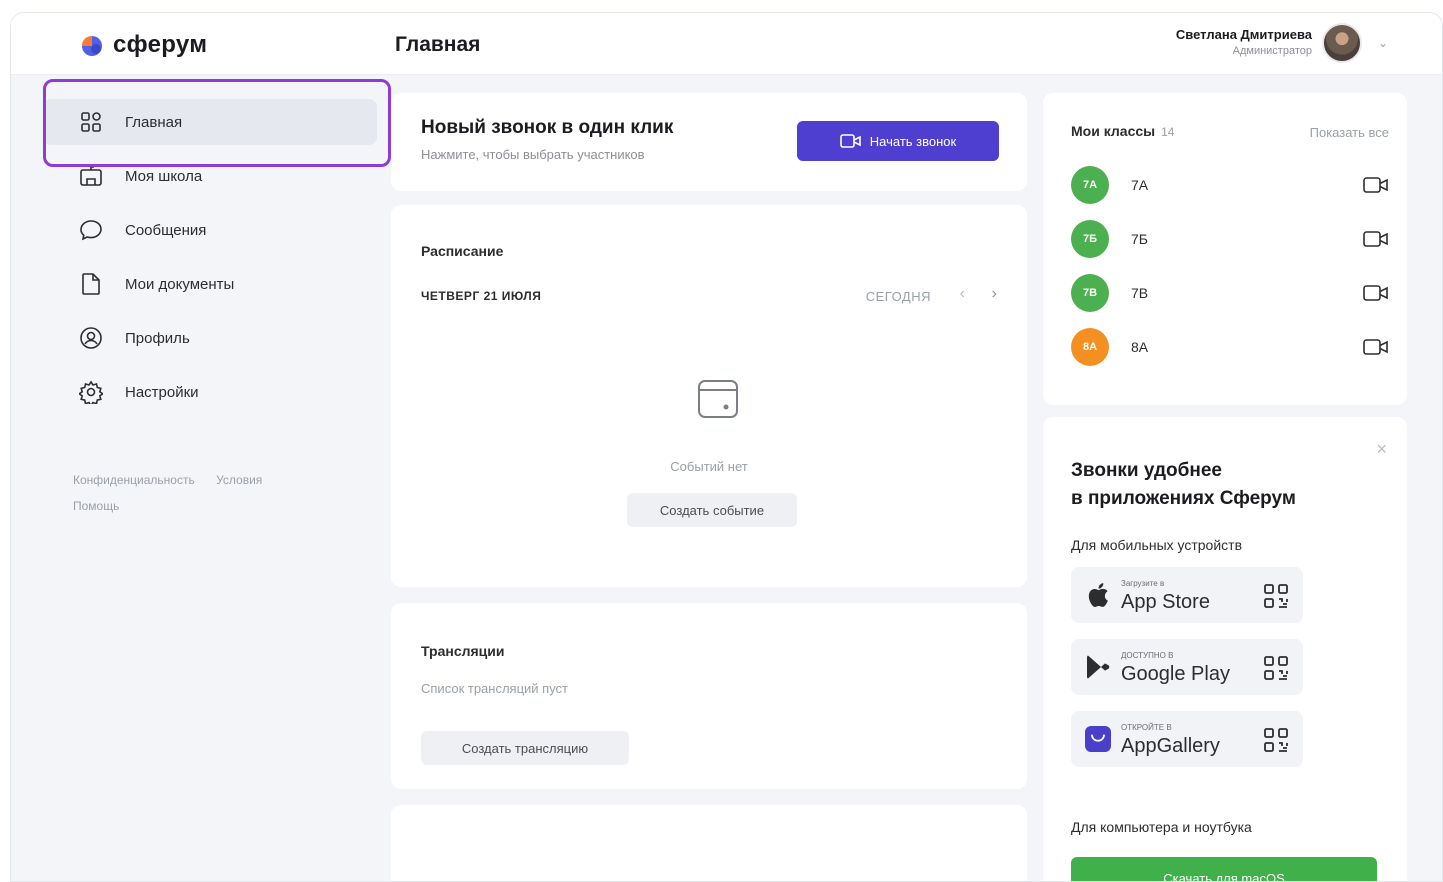  I want to click on user-name: Светлана Дмитриева, so click(1243, 34).